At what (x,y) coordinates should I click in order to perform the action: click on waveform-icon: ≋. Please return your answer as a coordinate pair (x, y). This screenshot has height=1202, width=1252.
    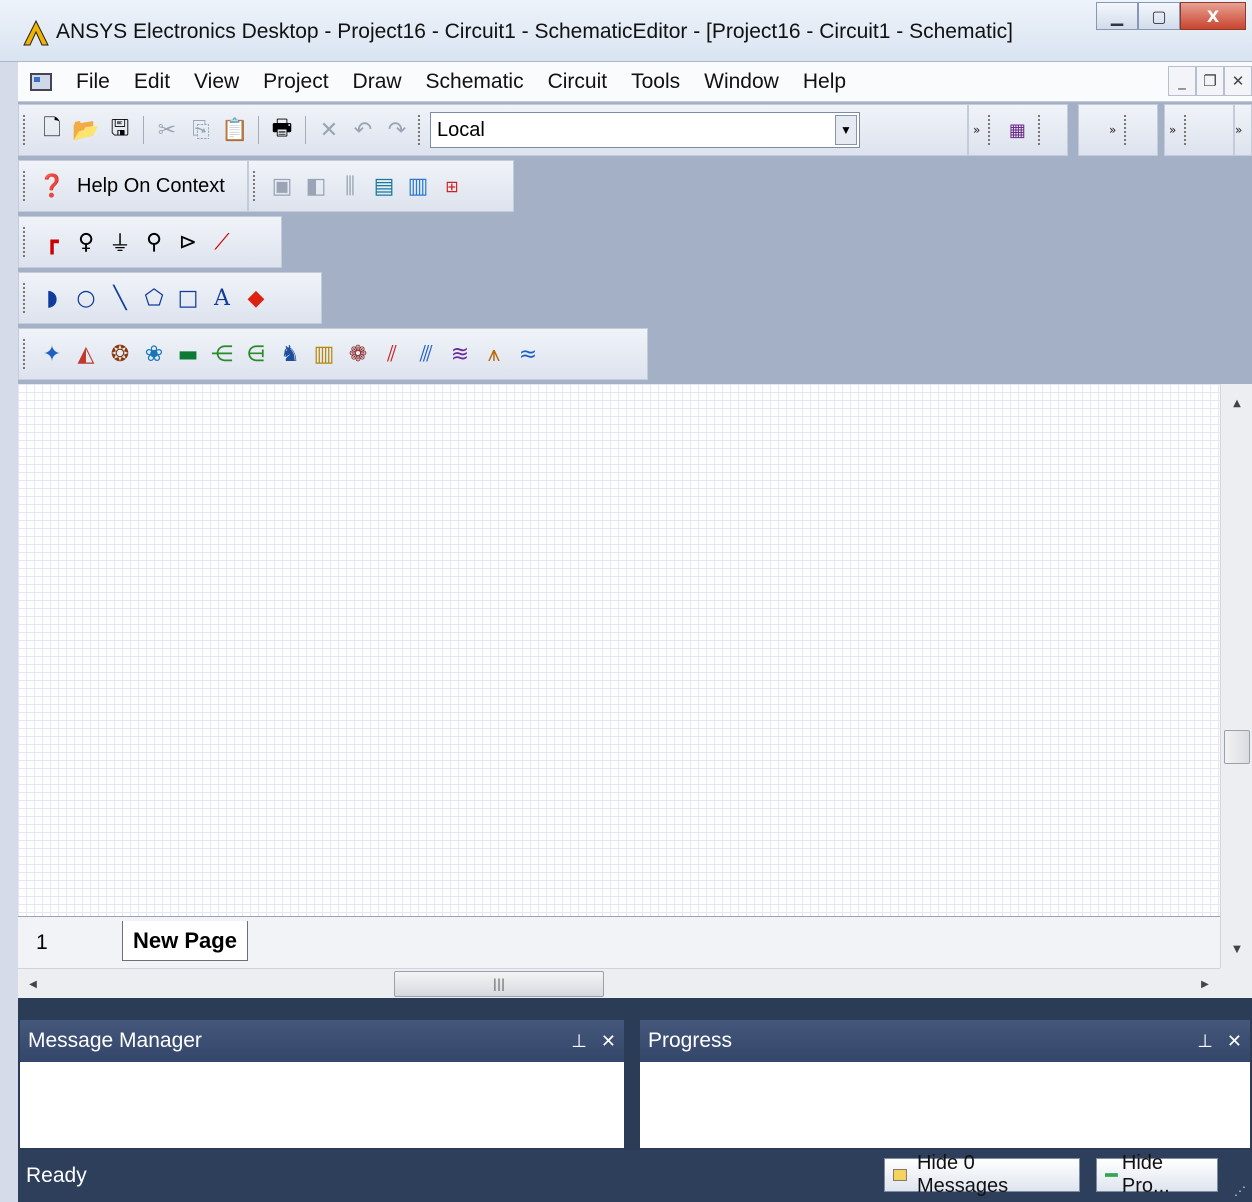
    Looking at the image, I should click on (460, 354).